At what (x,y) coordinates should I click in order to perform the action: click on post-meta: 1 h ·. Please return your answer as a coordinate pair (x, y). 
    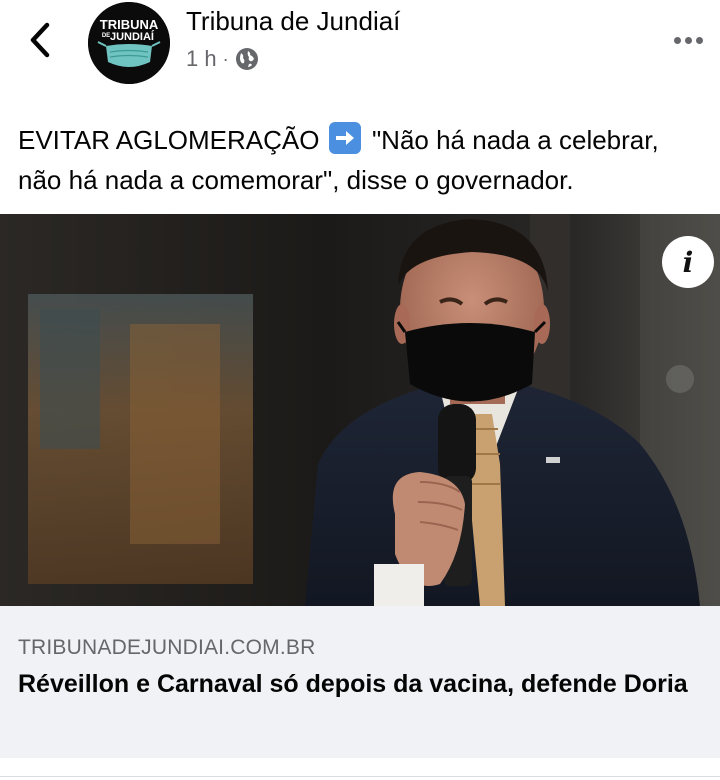
    Looking at the image, I should click on (222, 59).